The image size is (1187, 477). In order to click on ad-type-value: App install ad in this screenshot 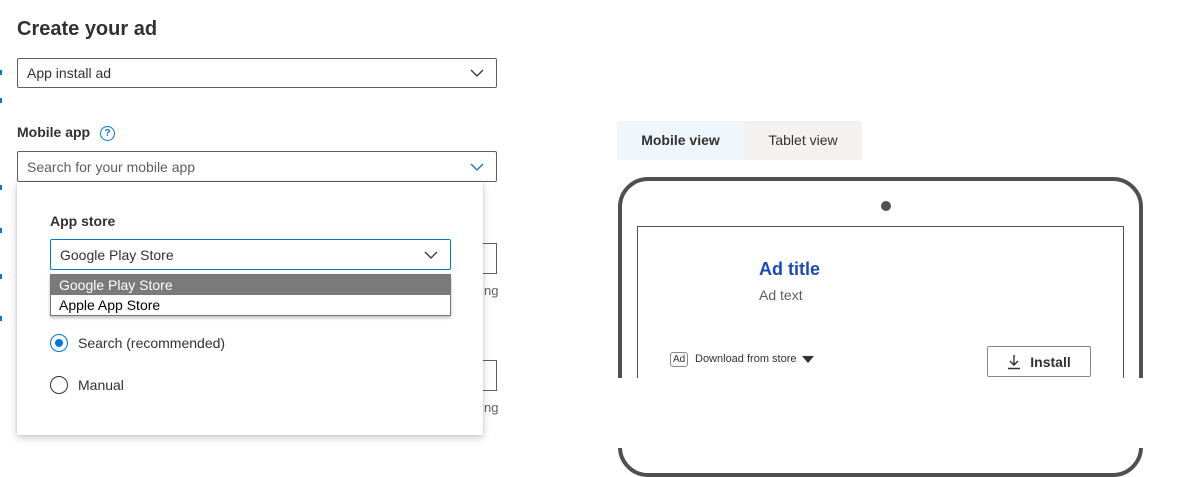, I will do `click(69, 73)`.